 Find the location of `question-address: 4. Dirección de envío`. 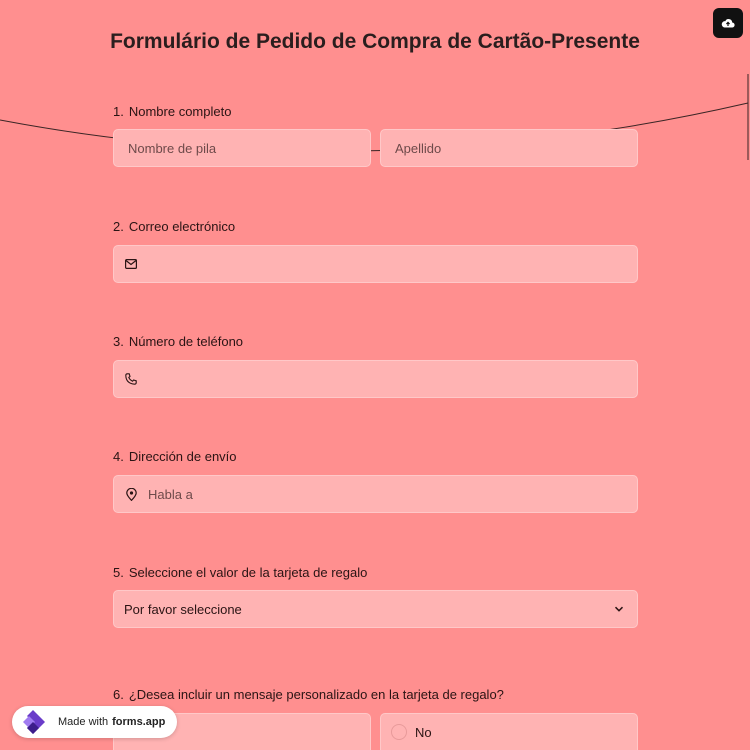

question-address: 4. Dirección de envío is located at coordinates (375, 456).